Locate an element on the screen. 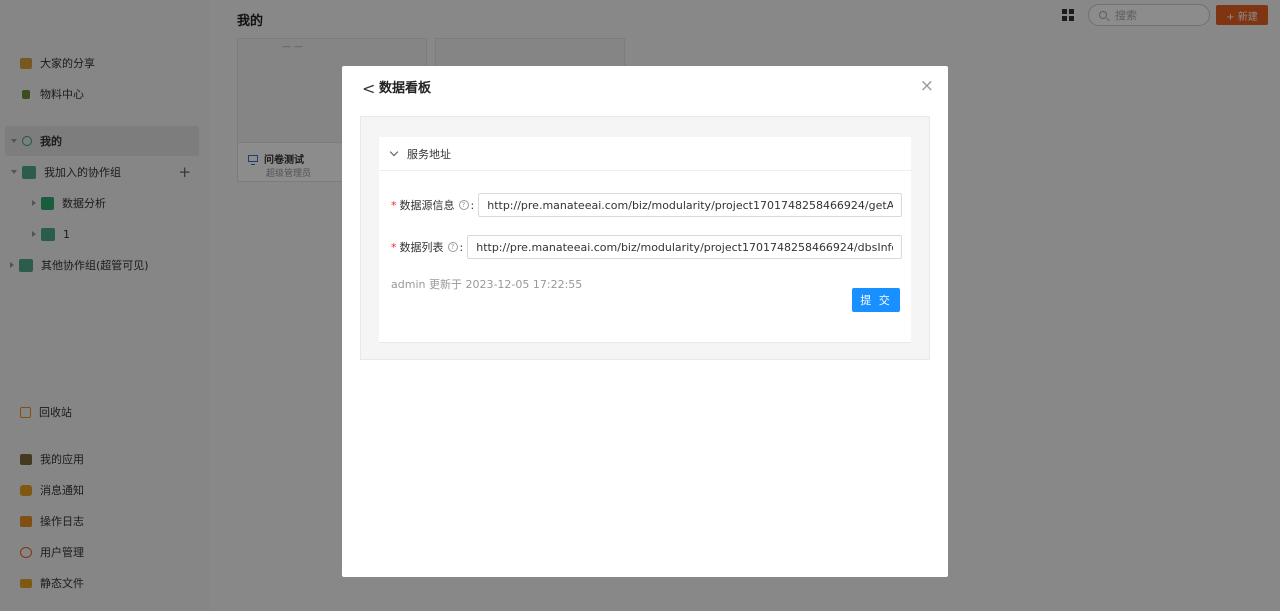 Image resolution: width=1280 pixels, height=611 pixels. field-data-list: * 数据列表 ? : is located at coordinates (647, 247).